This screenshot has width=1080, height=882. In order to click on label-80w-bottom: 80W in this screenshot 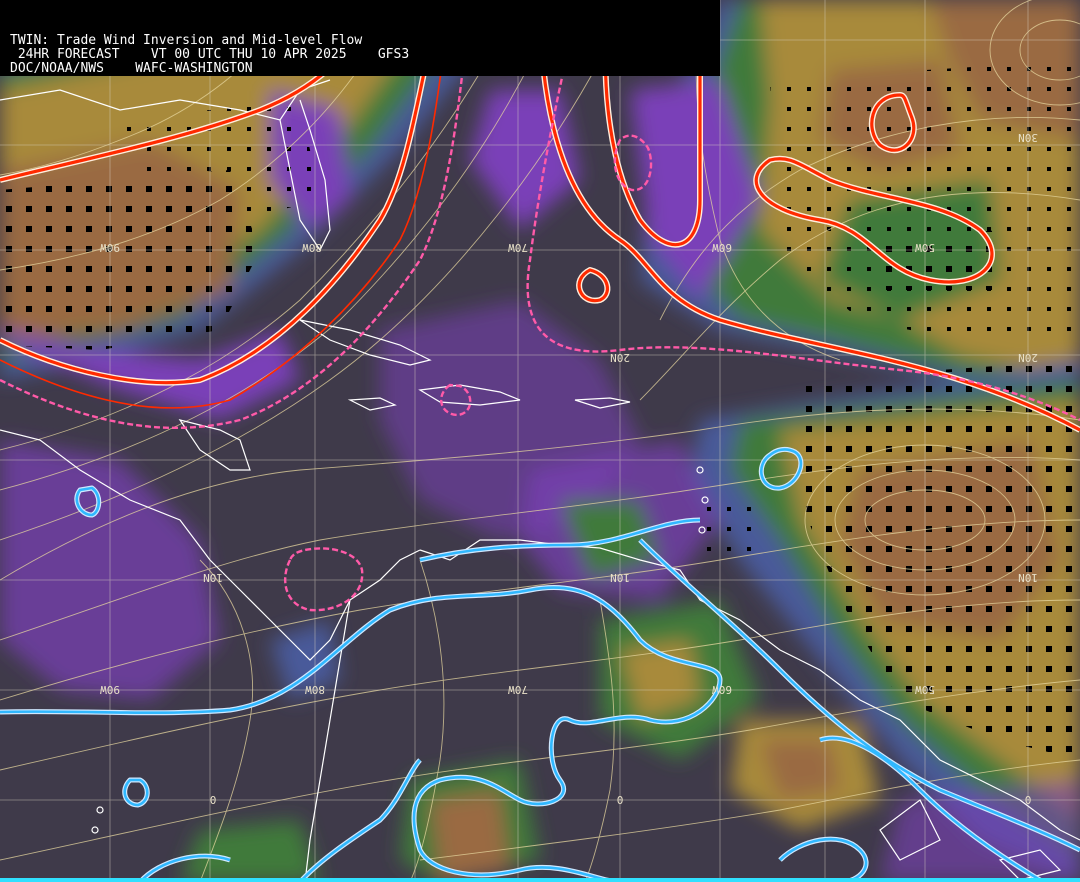, I will do `click(315, 689)`.